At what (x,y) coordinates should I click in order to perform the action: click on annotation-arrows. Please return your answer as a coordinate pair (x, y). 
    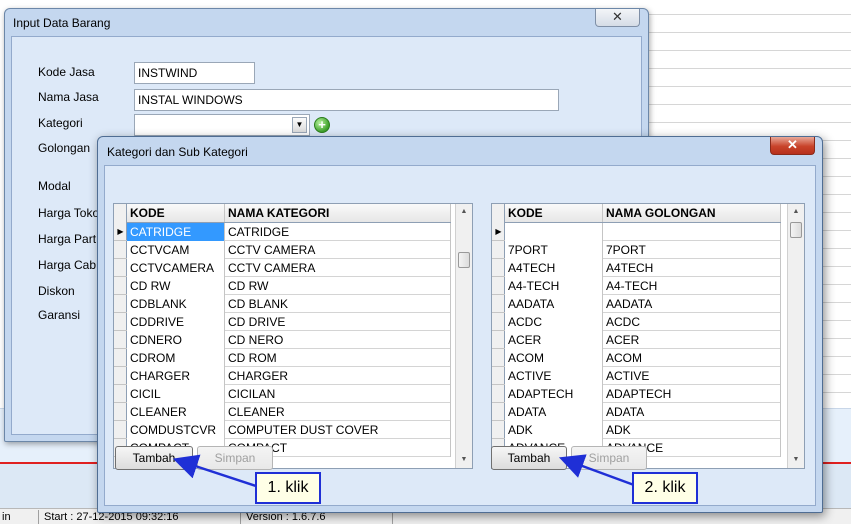
    Looking at the image, I should click on (403, 471).